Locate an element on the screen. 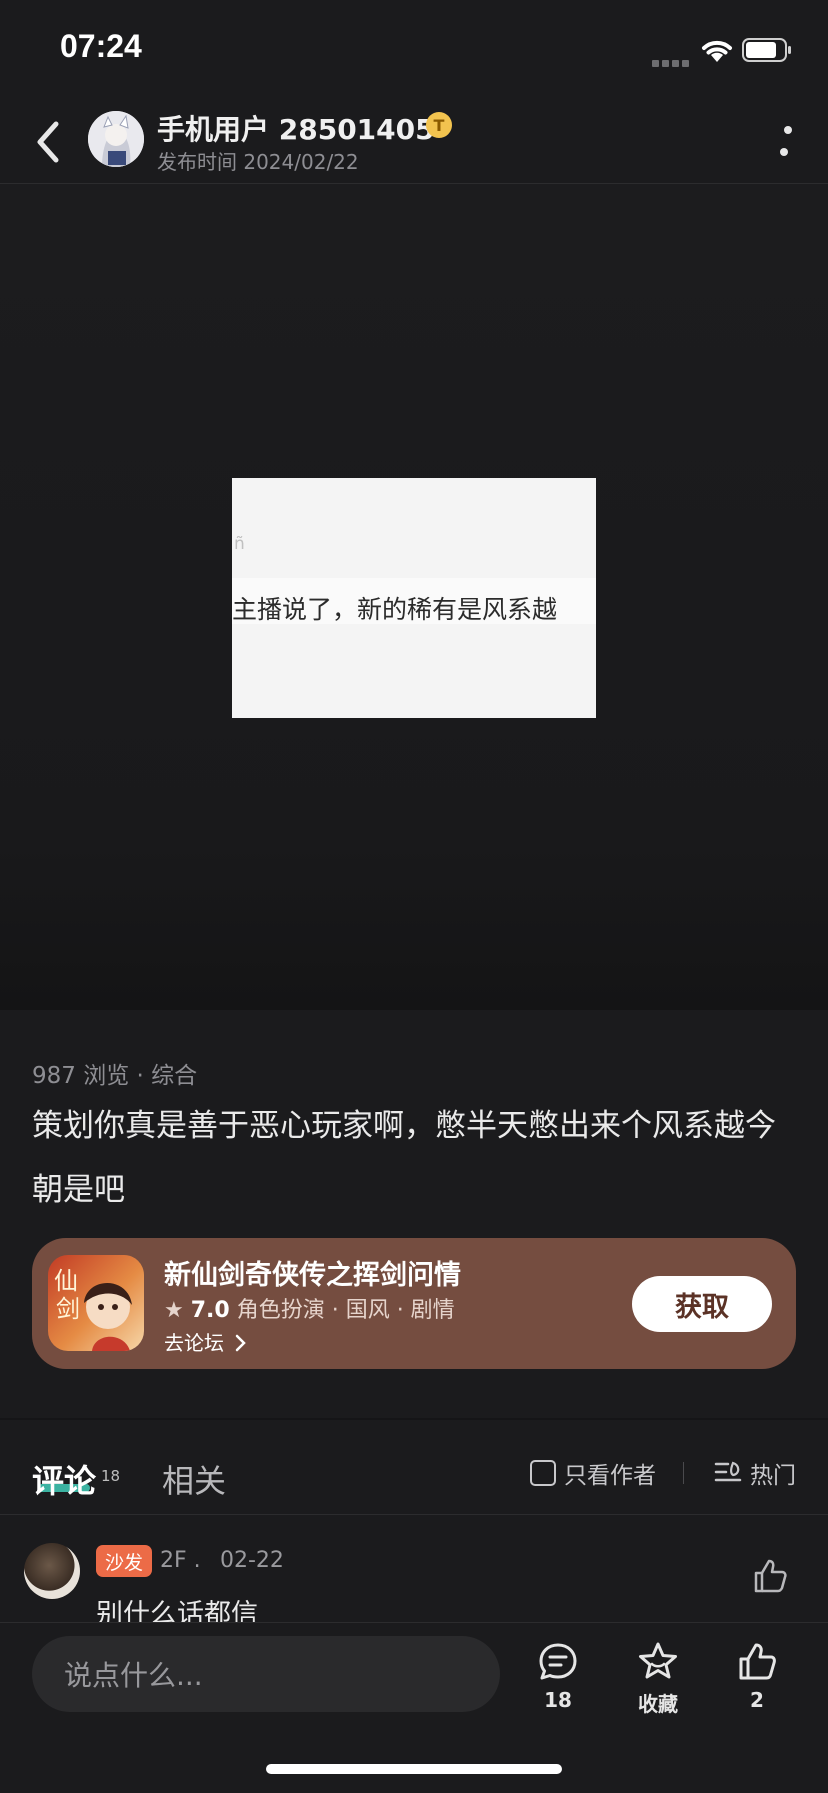 This screenshot has height=1793, width=828. wifi-icon is located at coordinates (717, 51).